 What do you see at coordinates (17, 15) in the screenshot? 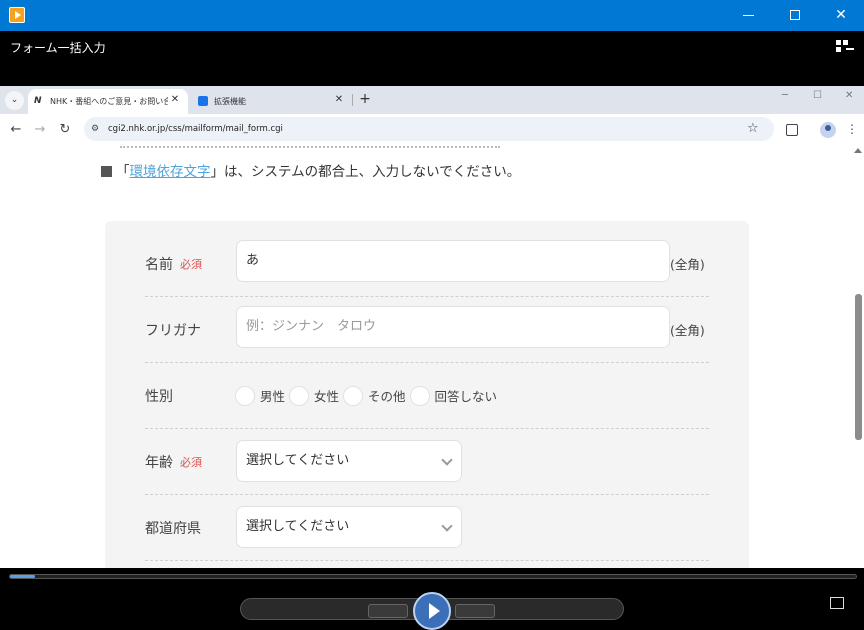
I see `player-app-icon` at bounding box center [17, 15].